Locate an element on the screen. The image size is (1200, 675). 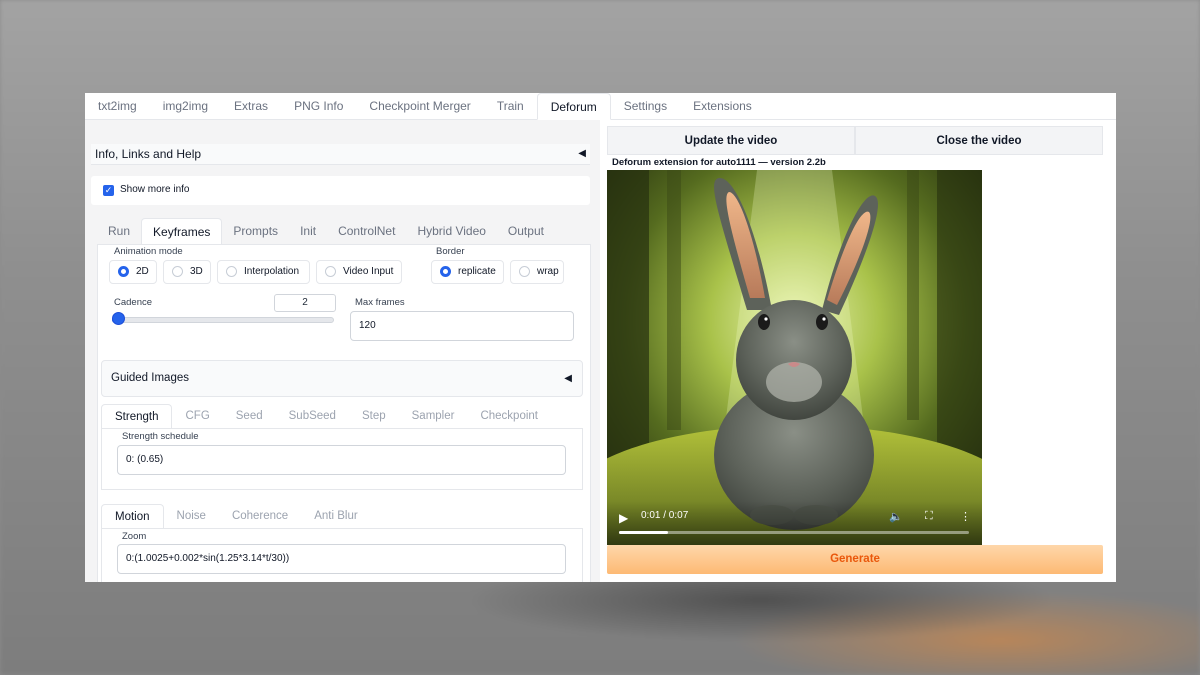
tab-sampler: Sampler is located at coordinates (433, 416).